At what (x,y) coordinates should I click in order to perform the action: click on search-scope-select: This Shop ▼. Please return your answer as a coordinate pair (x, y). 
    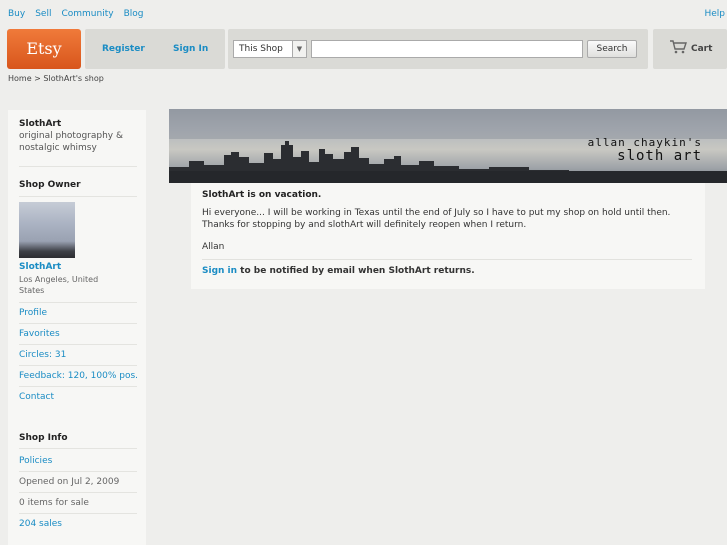
    Looking at the image, I should click on (270, 49).